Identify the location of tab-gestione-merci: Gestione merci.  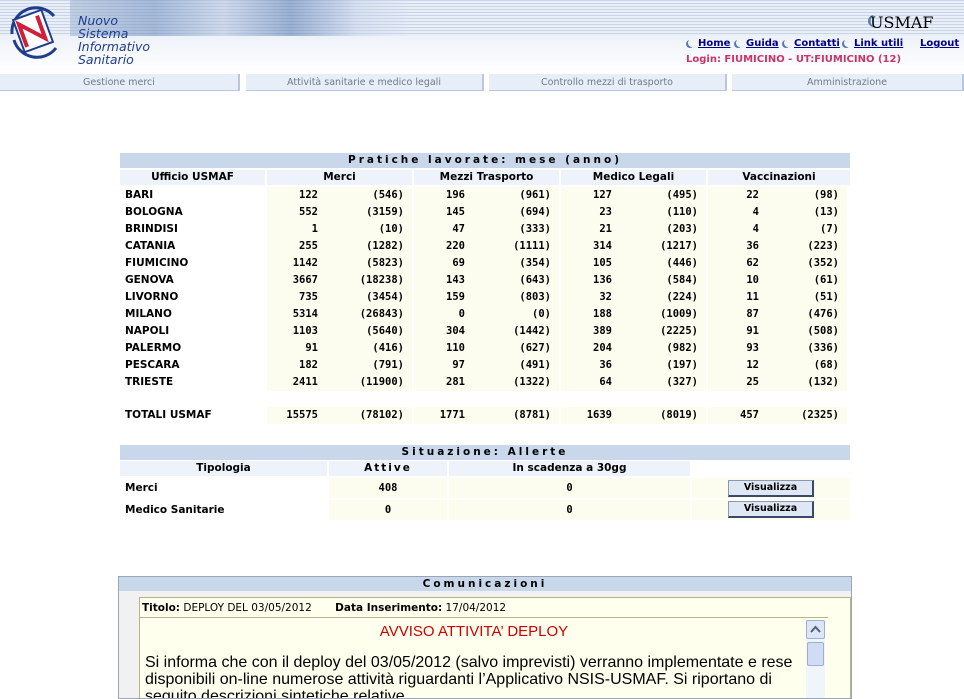
(120, 82).